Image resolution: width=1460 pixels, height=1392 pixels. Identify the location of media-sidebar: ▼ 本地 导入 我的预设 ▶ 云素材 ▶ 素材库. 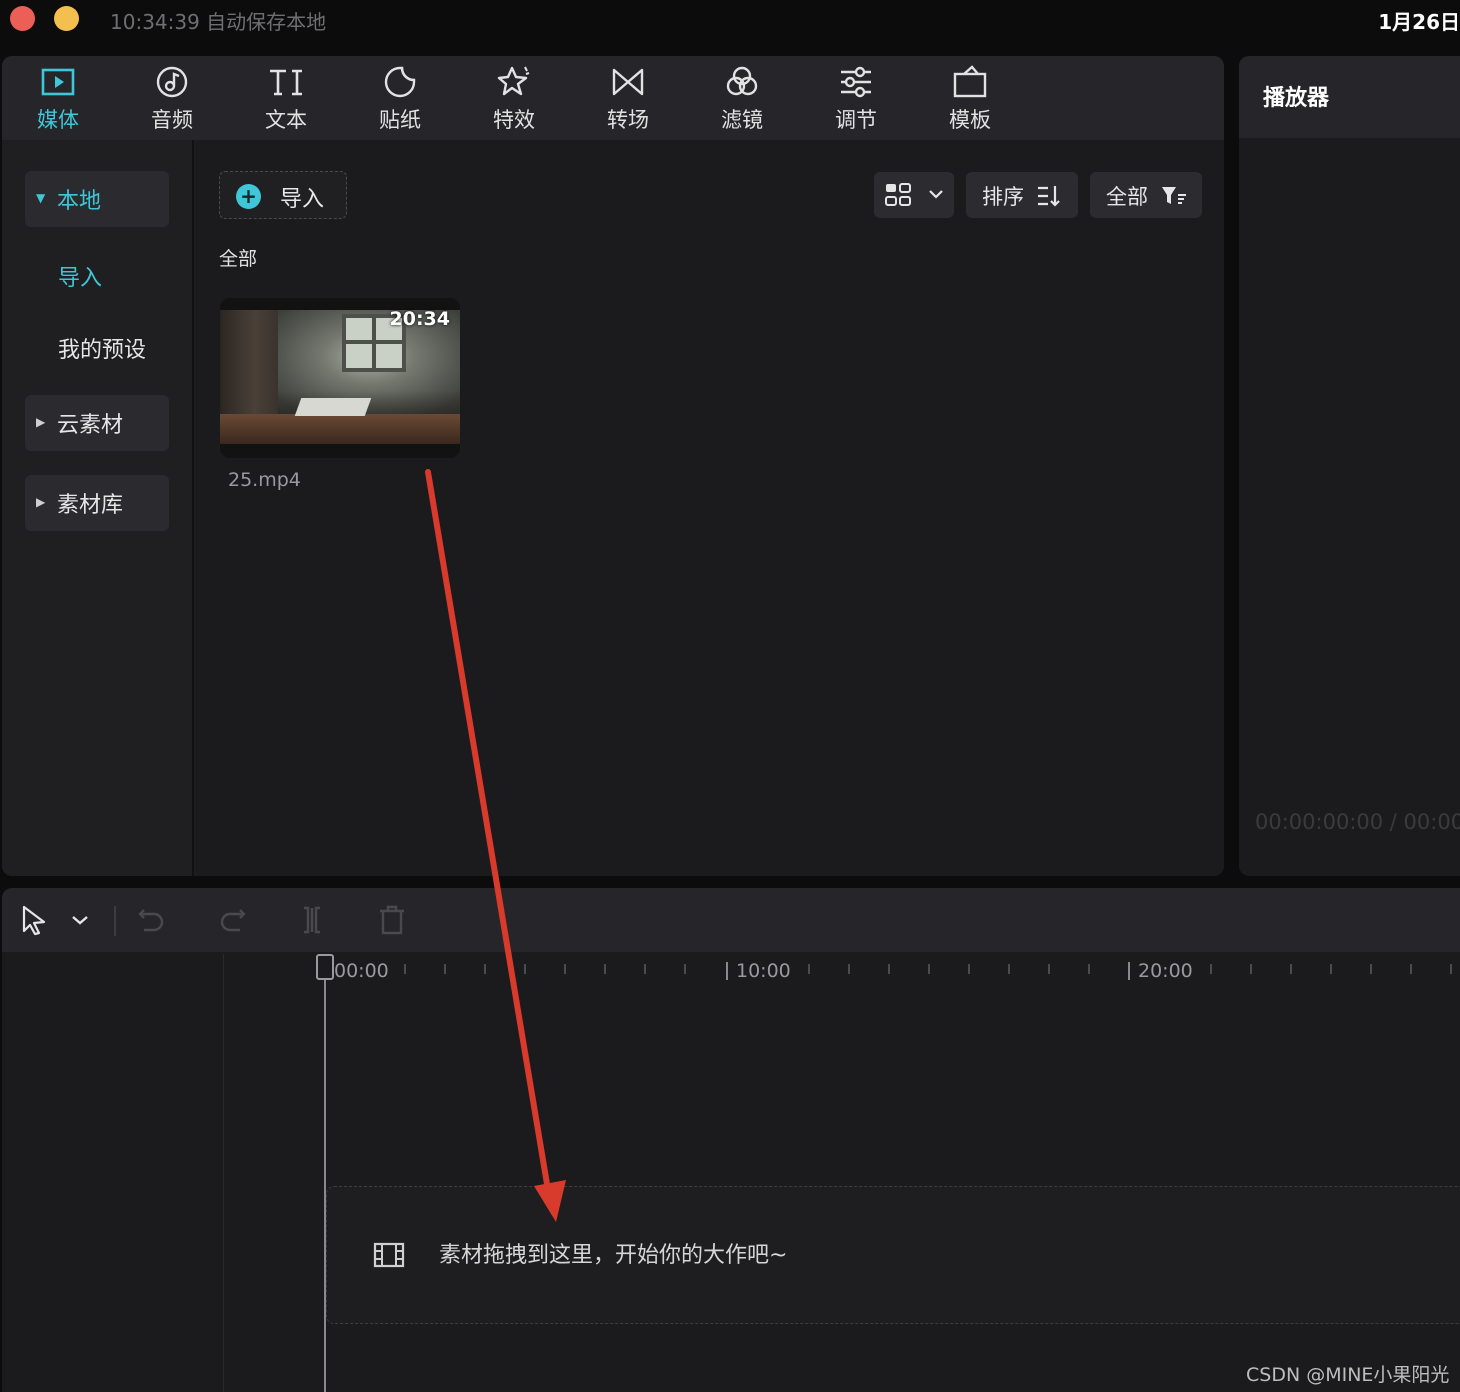
(98, 508).